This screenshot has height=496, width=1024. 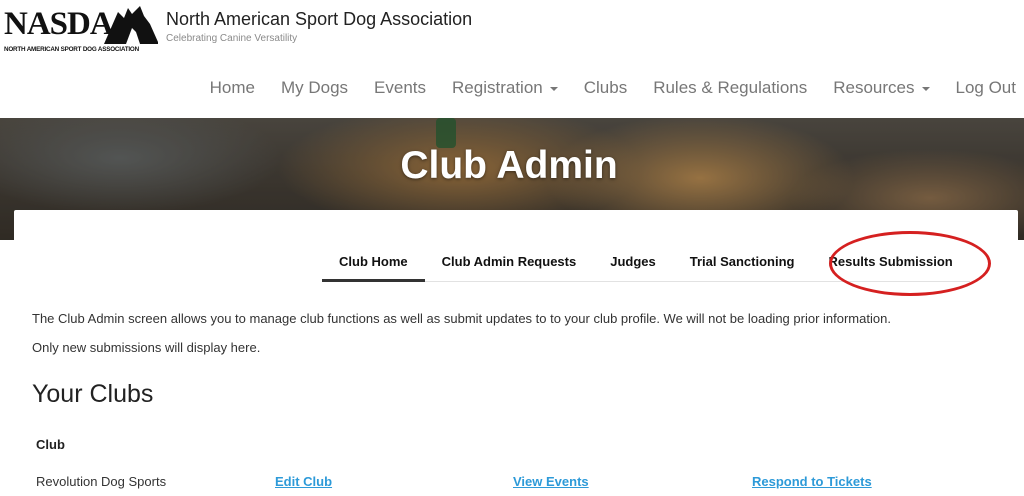 I want to click on nav-rules-label: Rules & Regulations, so click(x=730, y=87).